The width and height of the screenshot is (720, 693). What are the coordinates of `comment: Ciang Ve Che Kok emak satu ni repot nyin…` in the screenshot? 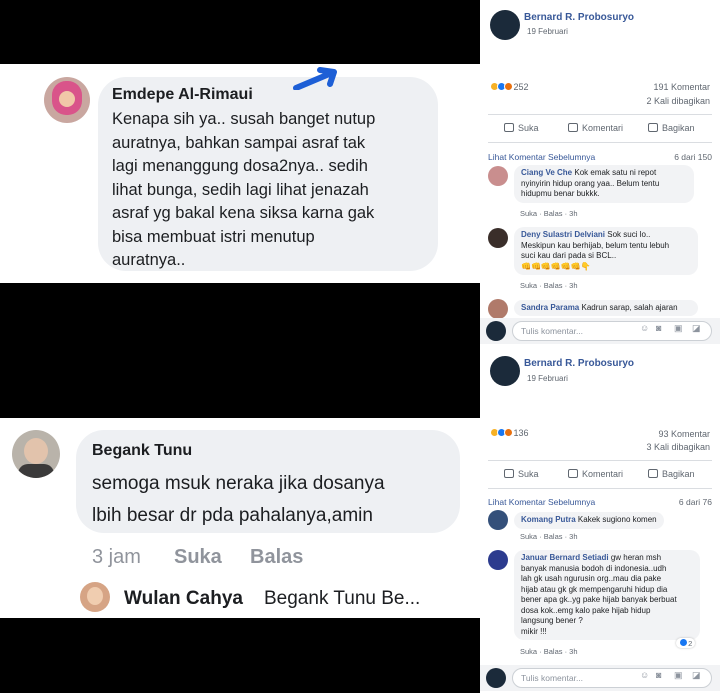 It's located at (604, 184).